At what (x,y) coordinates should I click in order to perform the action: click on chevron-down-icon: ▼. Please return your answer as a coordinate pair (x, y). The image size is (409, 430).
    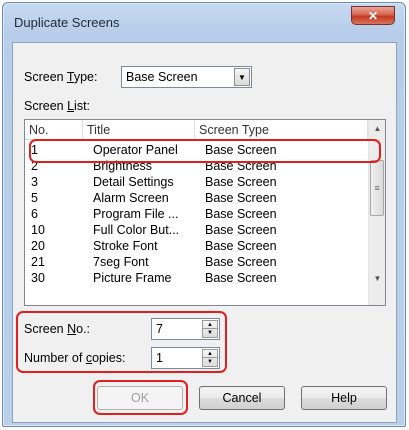
    Looking at the image, I should click on (242, 77).